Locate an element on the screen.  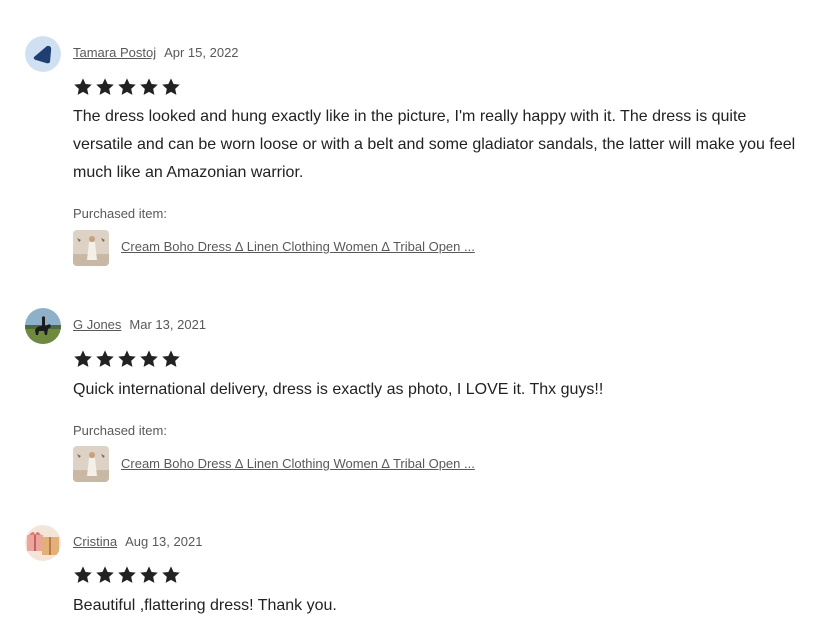
reviewer-name-link: Cristina is located at coordinates (95, 541).